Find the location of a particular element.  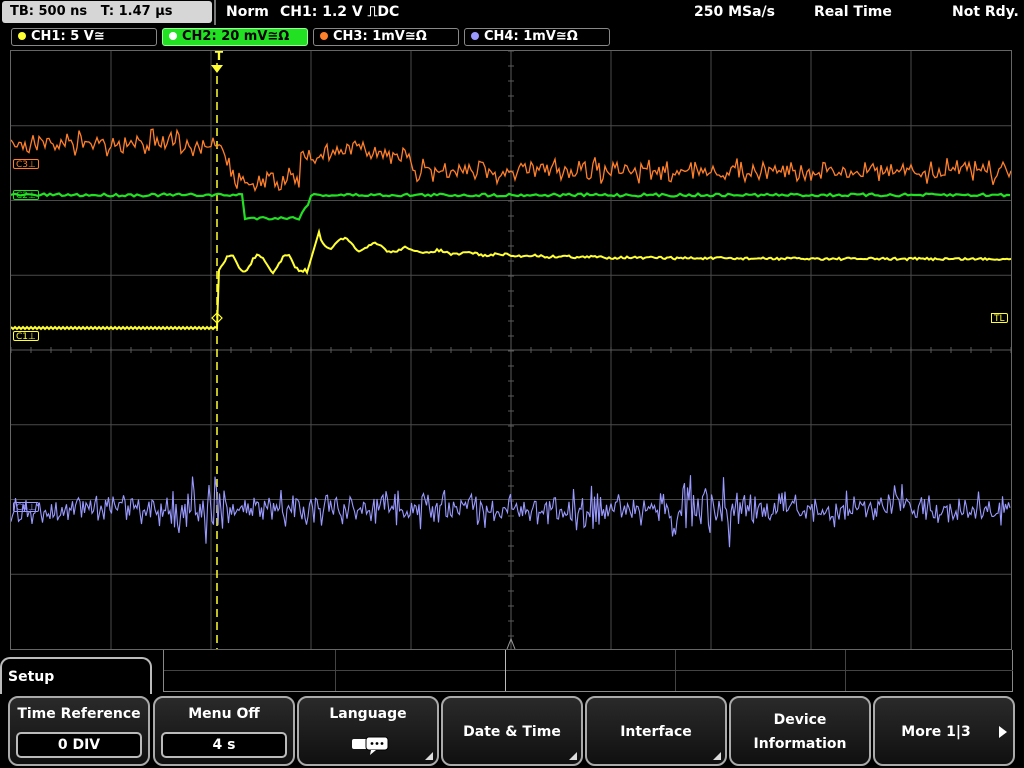

ch2-color-dot is located at coordinates (173, 36).